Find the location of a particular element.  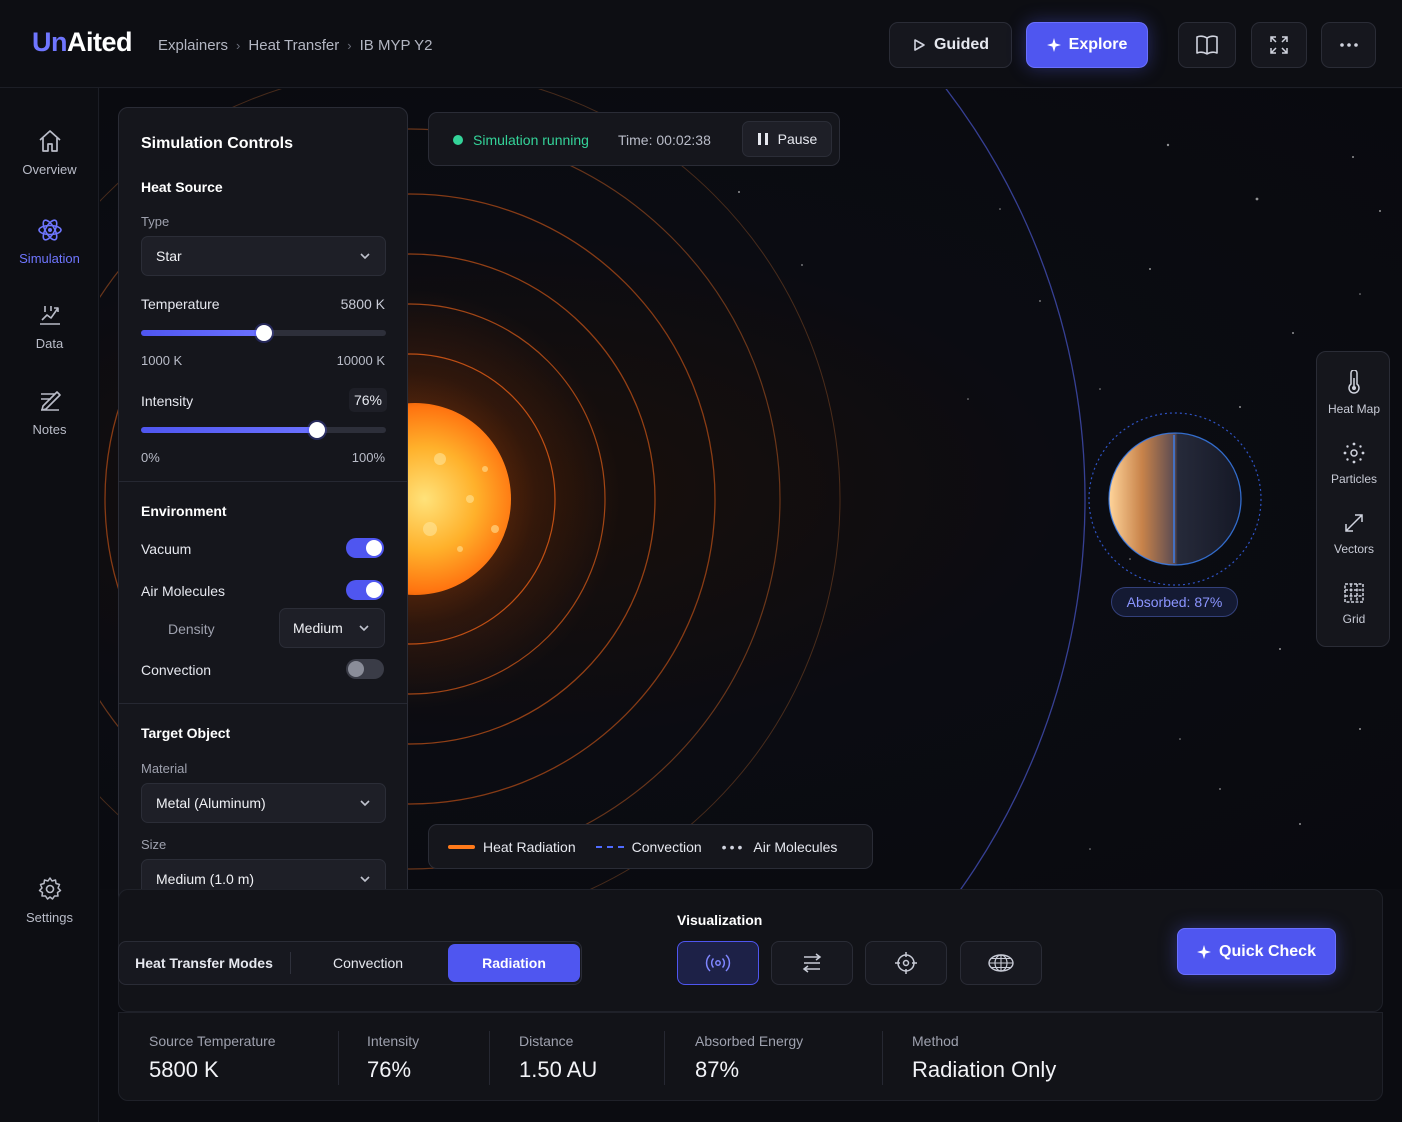

stat-value: 76% is located at coordinates (389, 1069).